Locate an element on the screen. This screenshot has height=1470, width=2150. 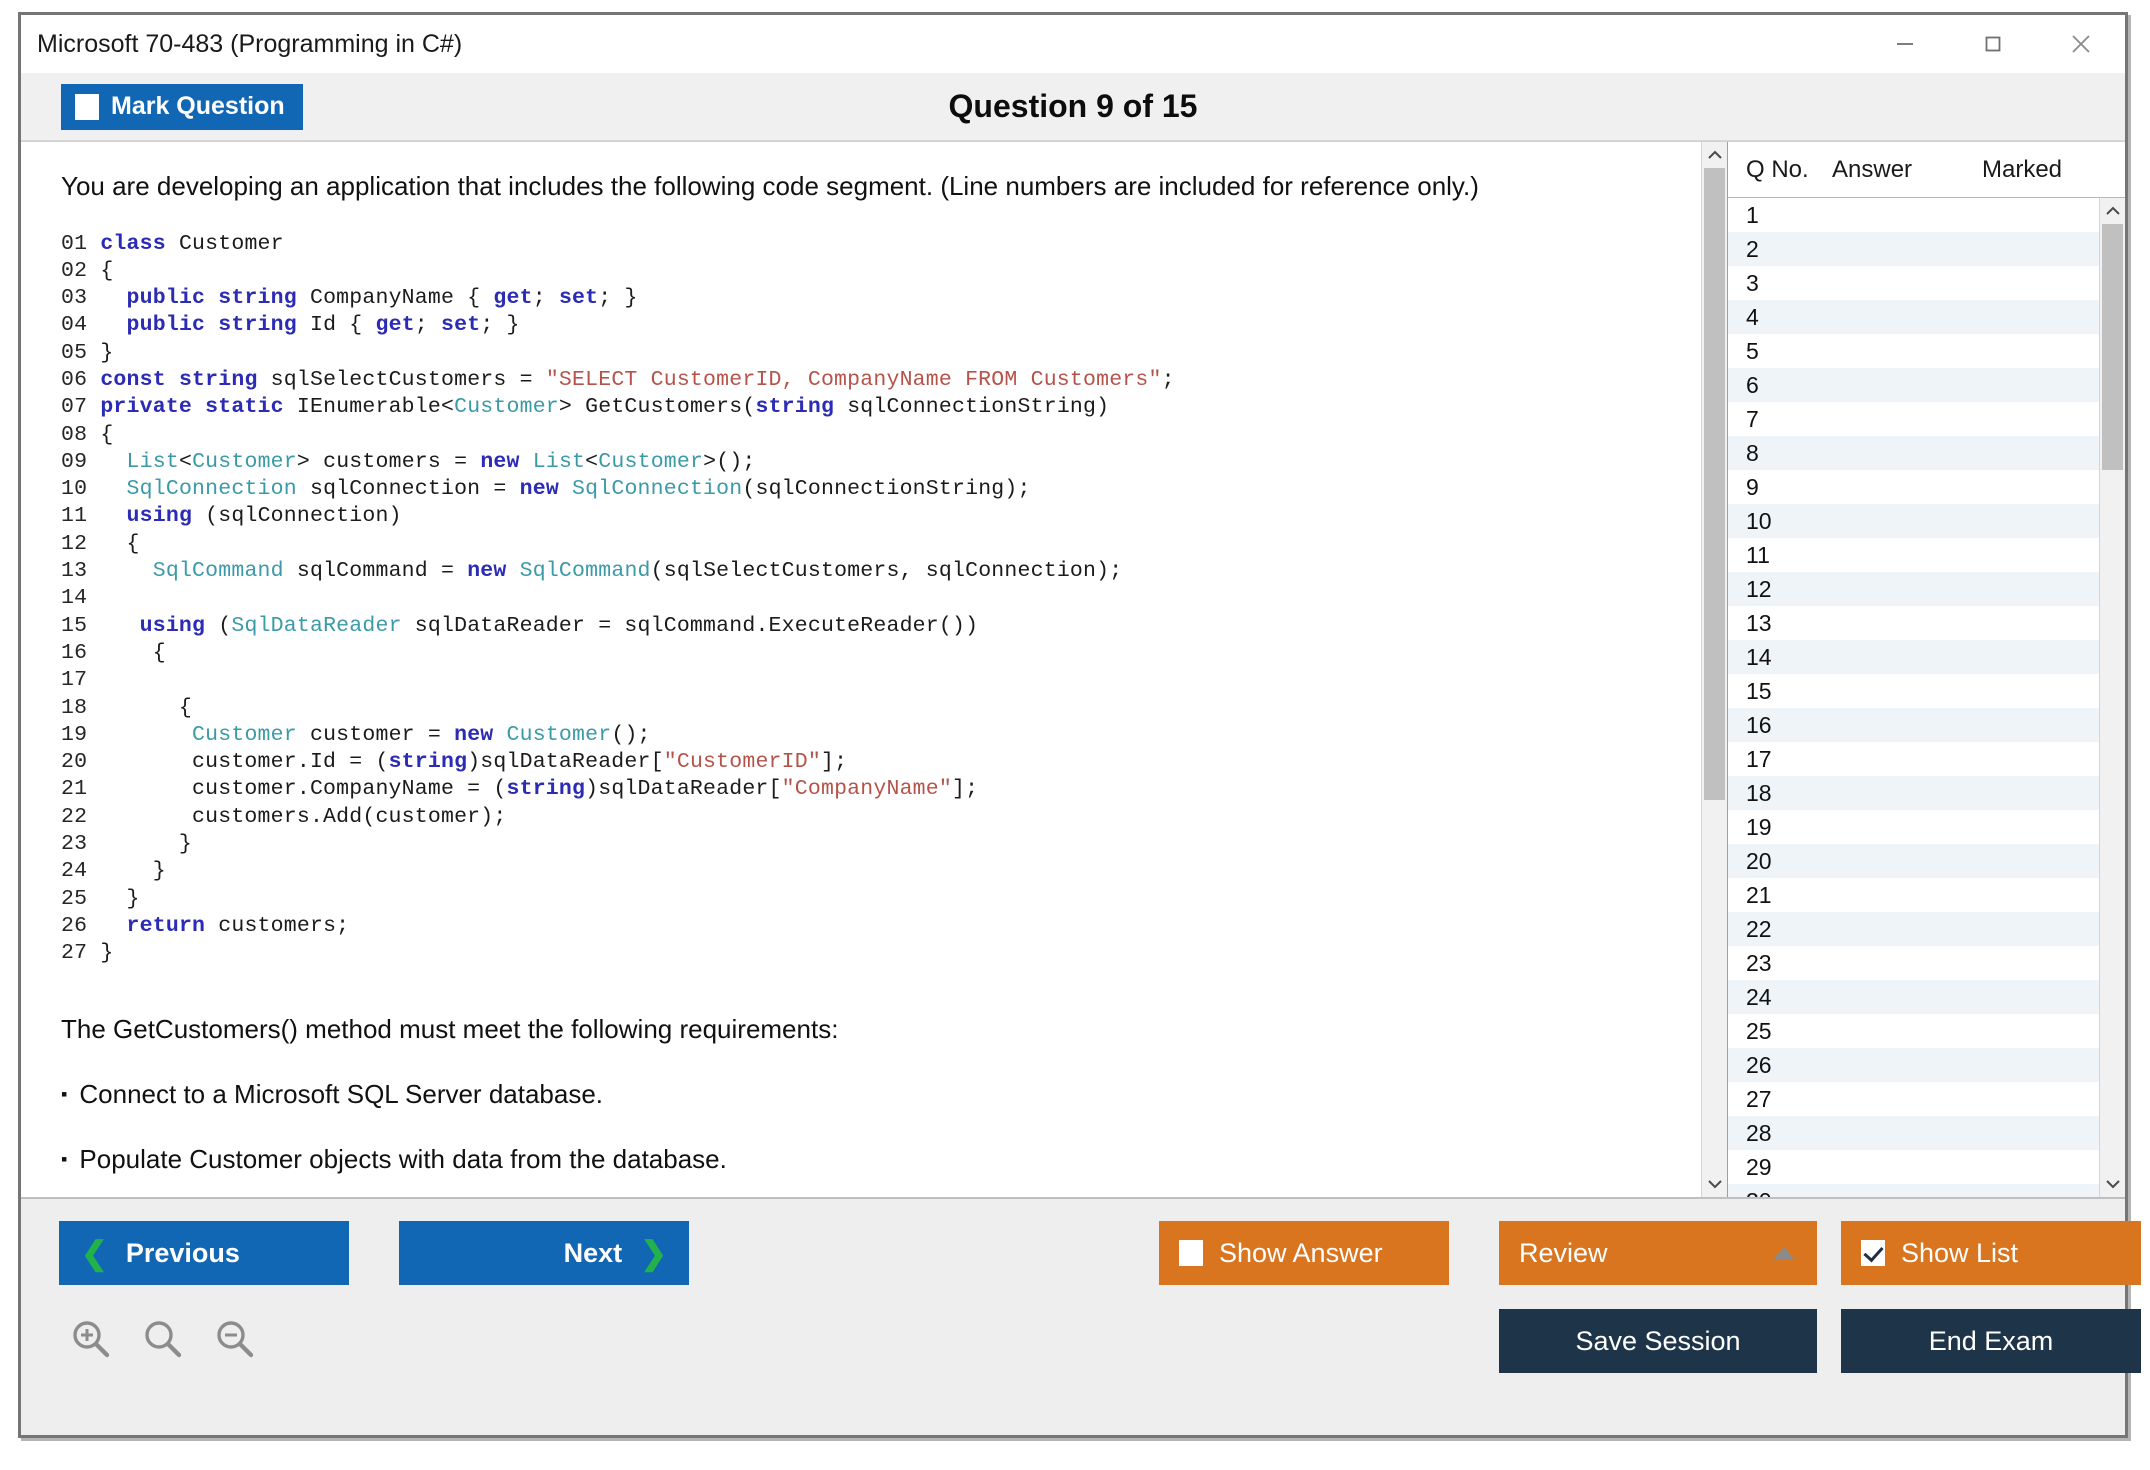
mark-question-button: Mark Question is located at coordinates (182, 106).